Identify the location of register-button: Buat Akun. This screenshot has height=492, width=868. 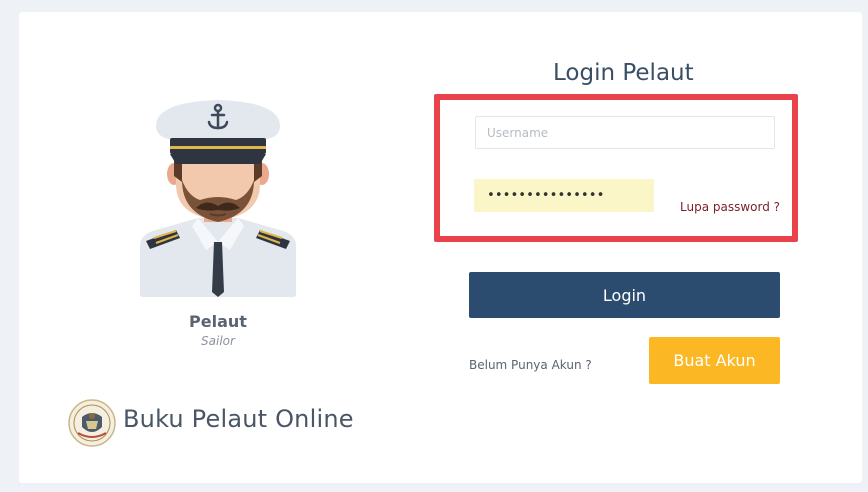
(714, 360).